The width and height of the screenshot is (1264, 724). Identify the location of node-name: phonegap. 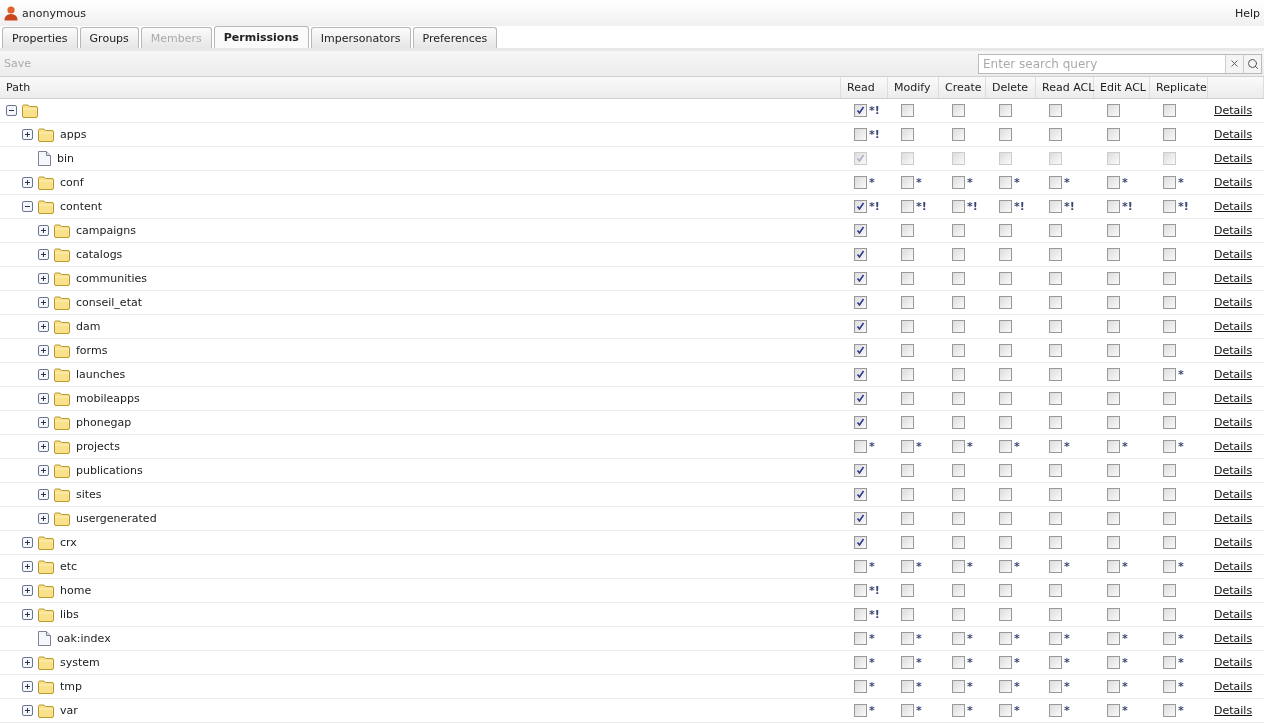
(104, 422).